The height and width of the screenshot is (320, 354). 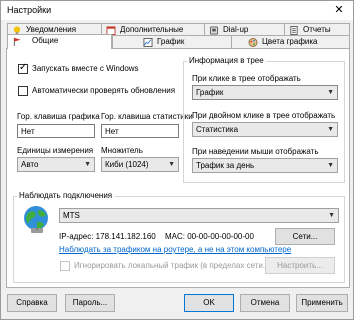 I want to click on ignore-local-checkbox, so click(x=65, y=266).